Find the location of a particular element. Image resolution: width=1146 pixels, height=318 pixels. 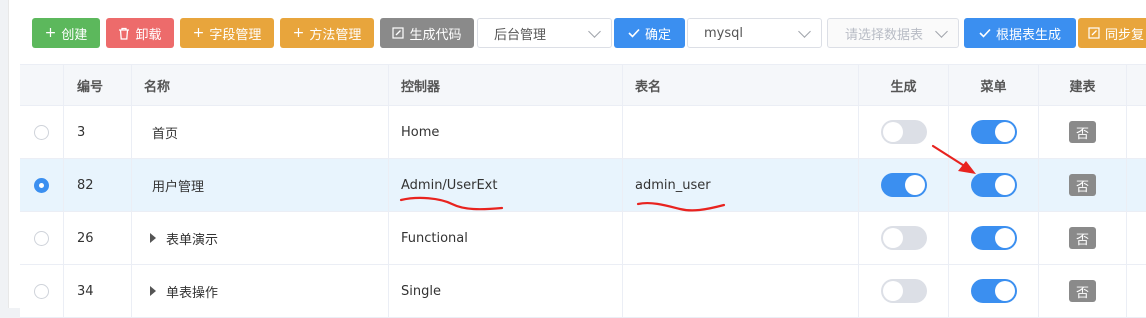

row-controller: Single is located at coordinates (506, 291).